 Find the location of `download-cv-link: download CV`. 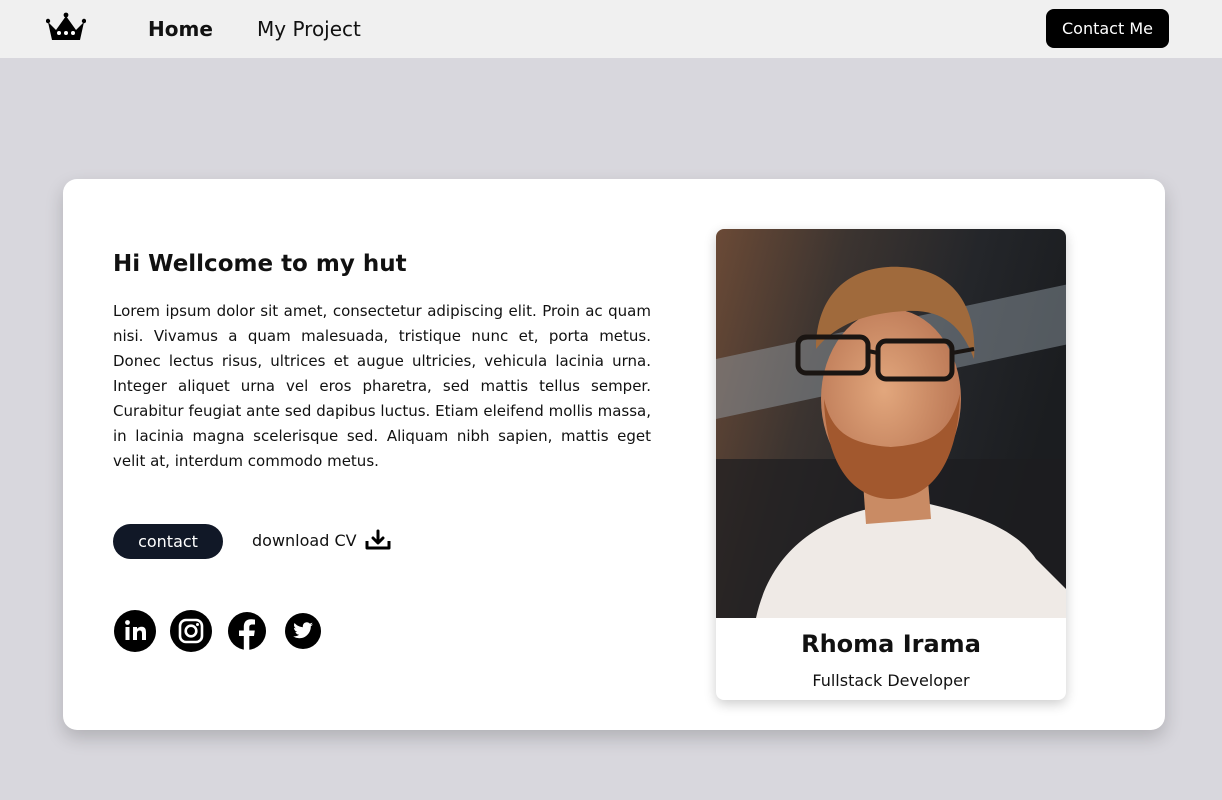

download-cv-link: download CV is located at coordinates (321, 540).